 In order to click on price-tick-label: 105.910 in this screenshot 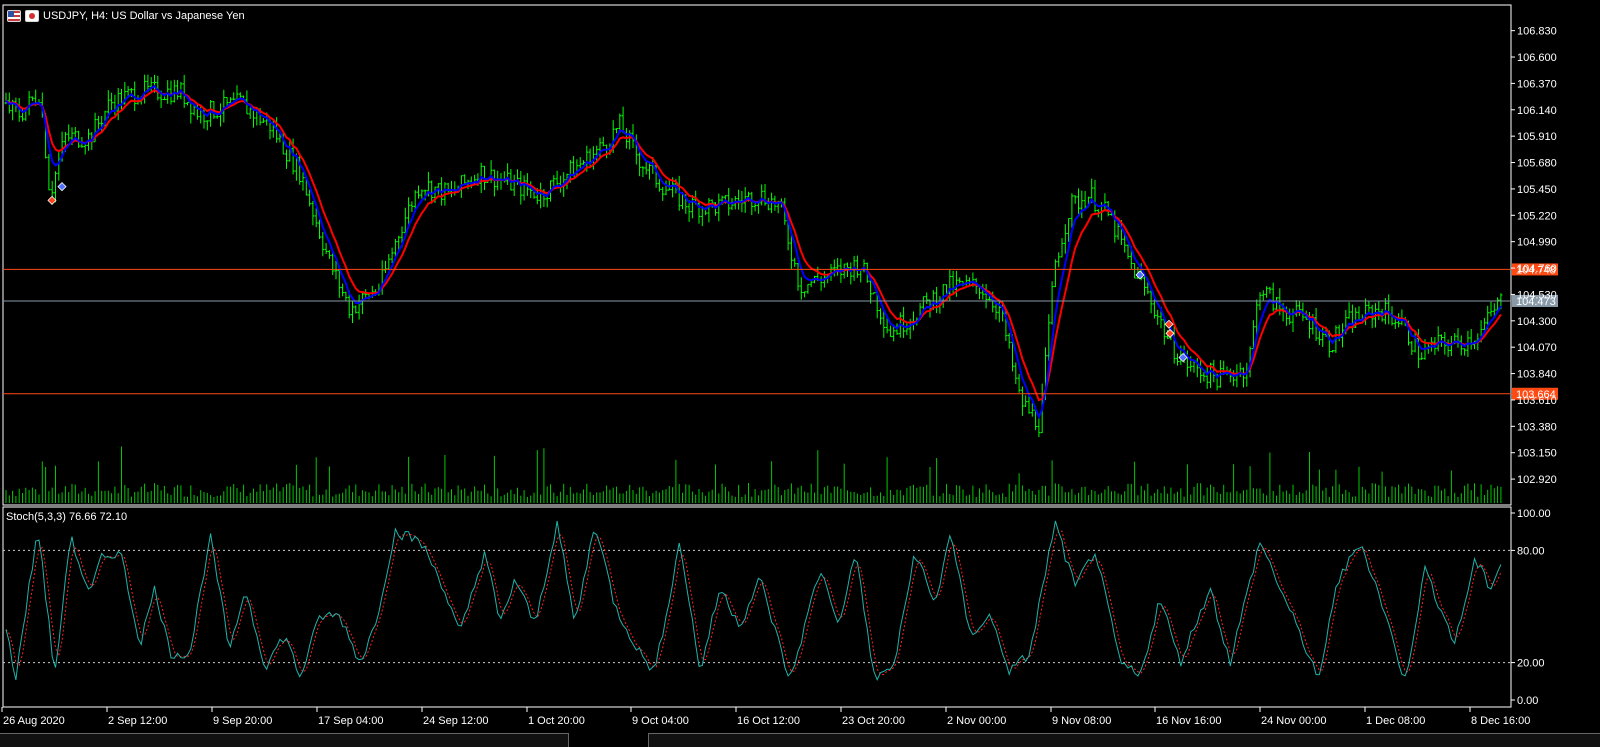, I will do `click(1537, 137)`.